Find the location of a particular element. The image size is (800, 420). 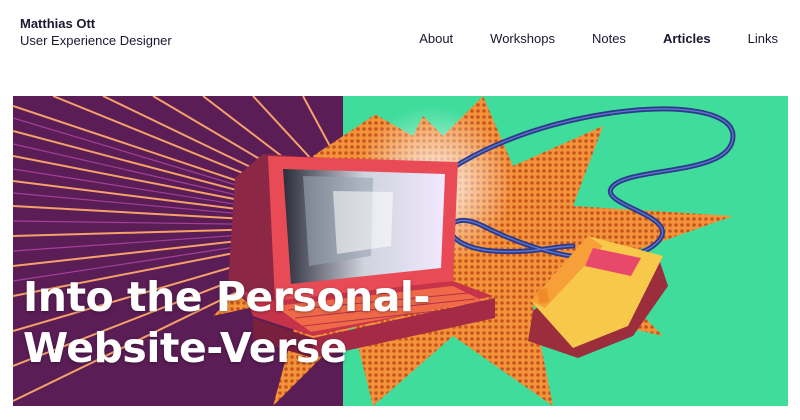

site-brand: Matthias Ott User Experience Designer is located at coordinates (96, 32).